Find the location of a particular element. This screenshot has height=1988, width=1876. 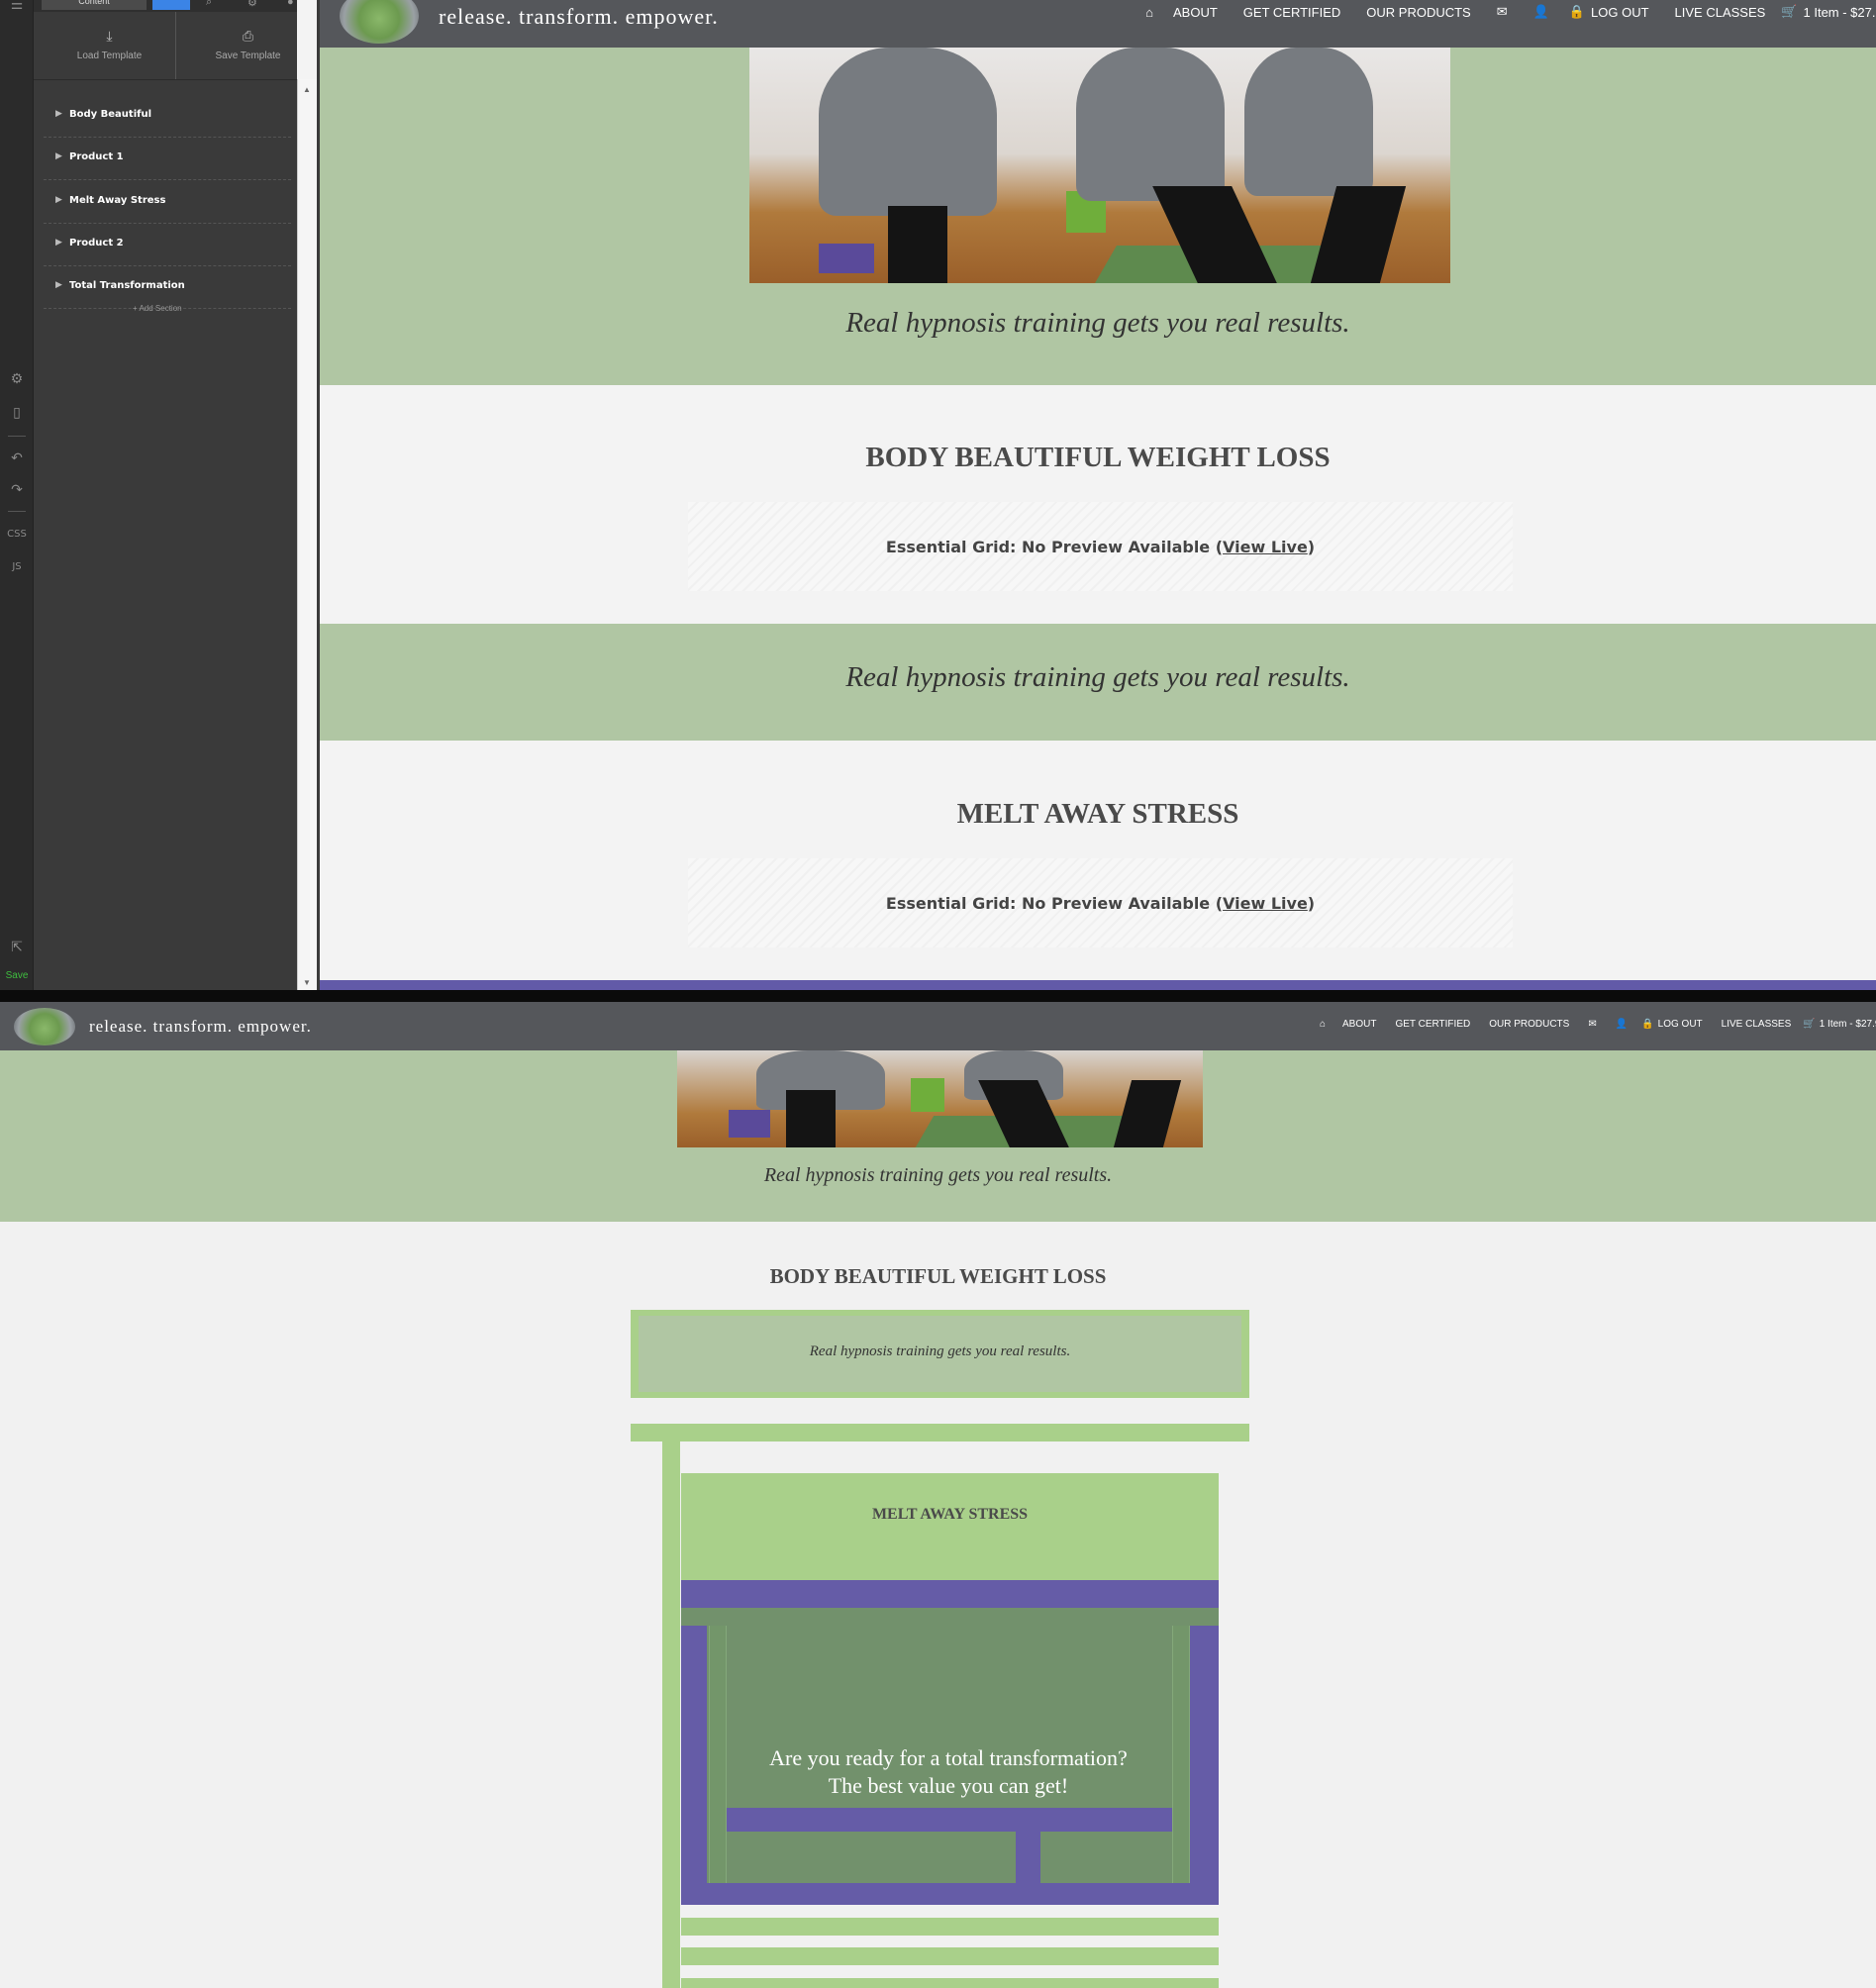

load-template-label: Load Template is located at coordinates (109, 55).